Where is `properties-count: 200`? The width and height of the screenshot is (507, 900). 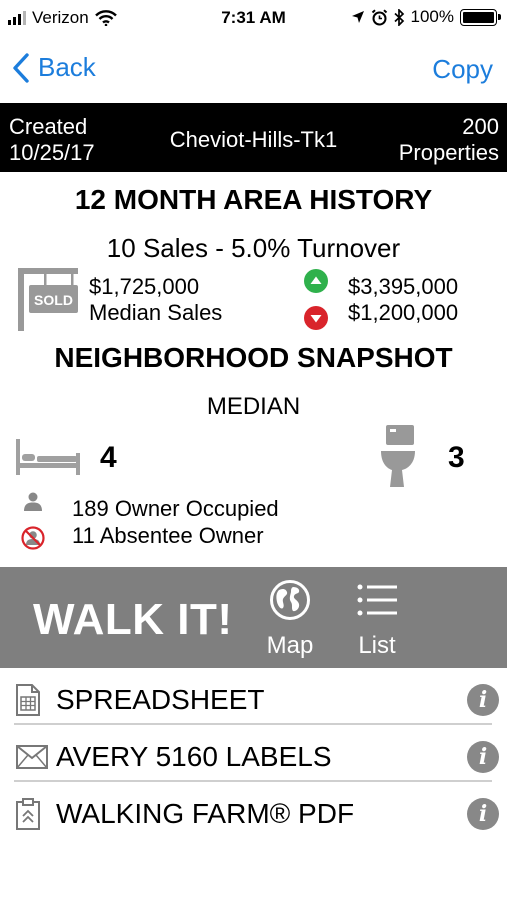
properties-count: 200 is located at coordinates (480, 126).